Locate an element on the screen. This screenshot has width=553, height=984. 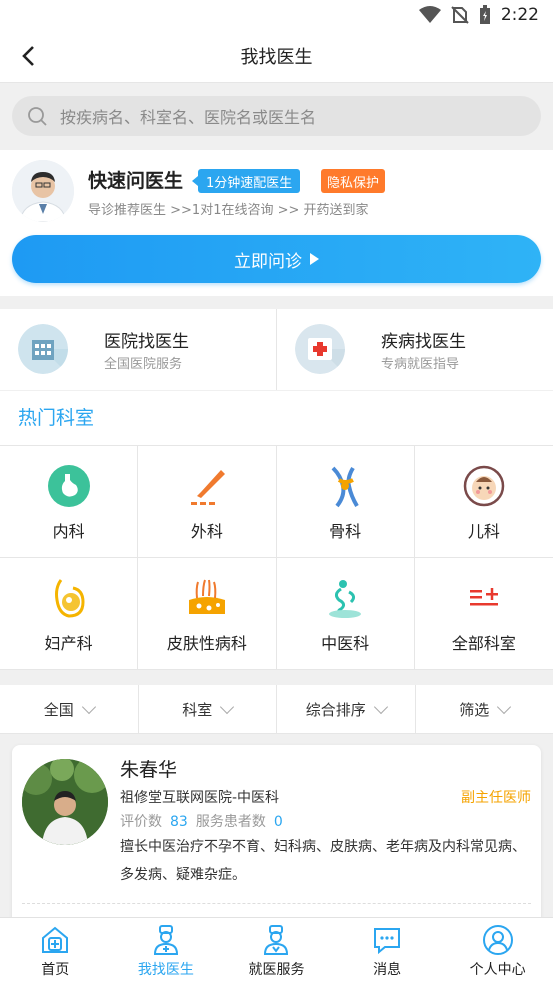
department-surgery: 外科 is located at coordinates (207, 502).